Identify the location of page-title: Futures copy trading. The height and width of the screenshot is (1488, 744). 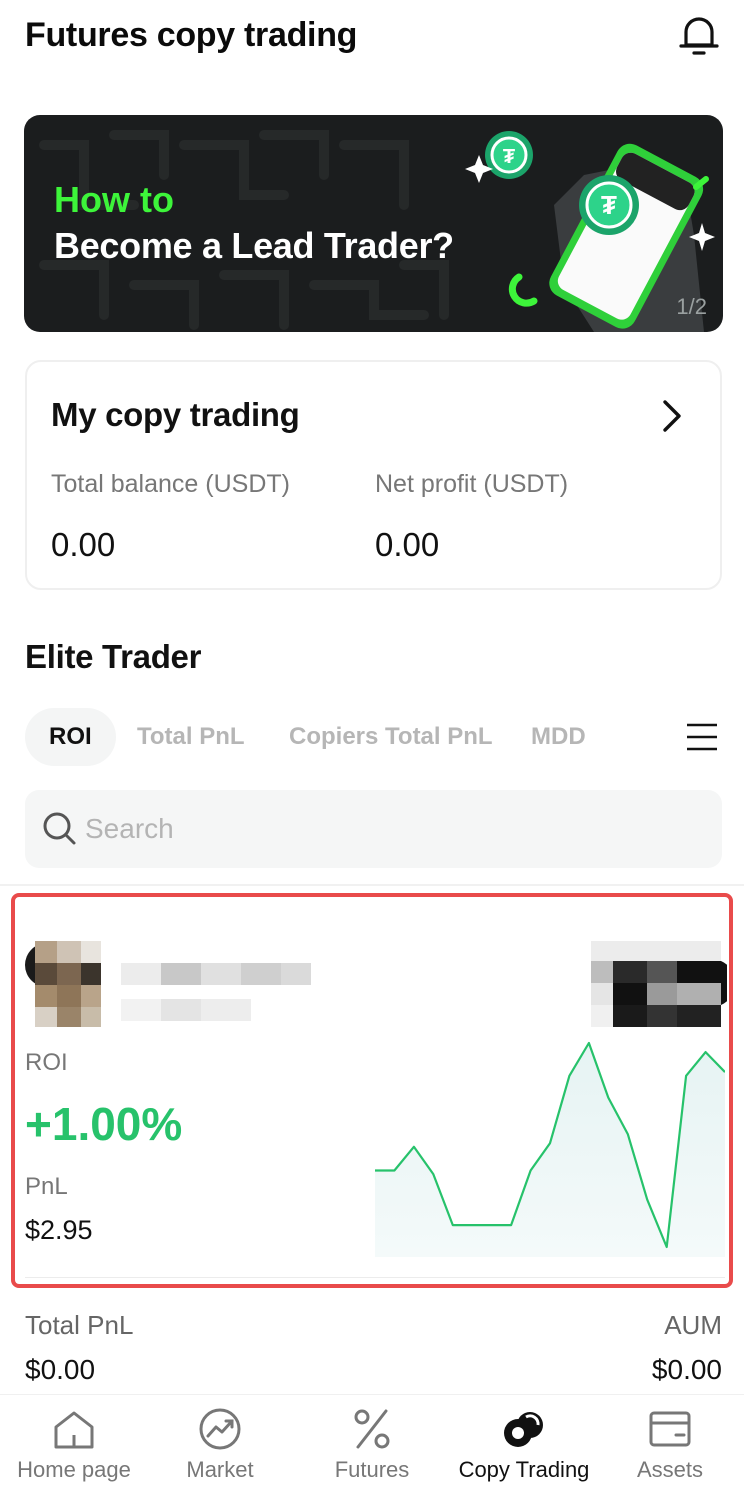
(191, 35).